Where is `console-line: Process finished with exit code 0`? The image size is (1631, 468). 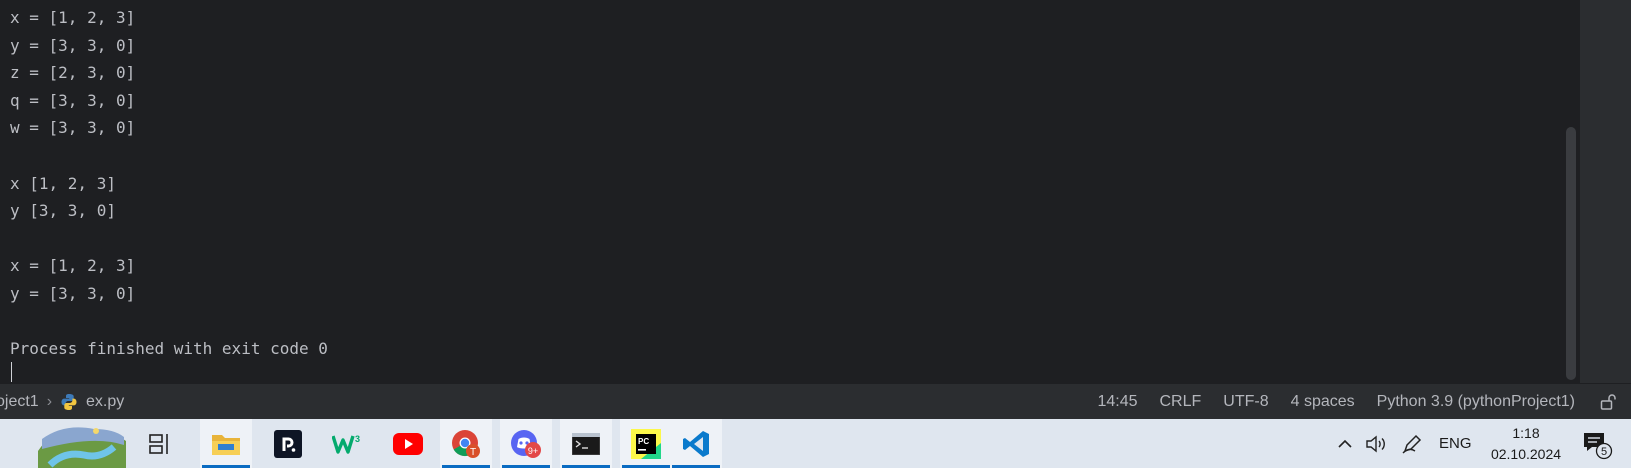
console-line: Process finished with exit code 0 is located at coordinates (169, 349).